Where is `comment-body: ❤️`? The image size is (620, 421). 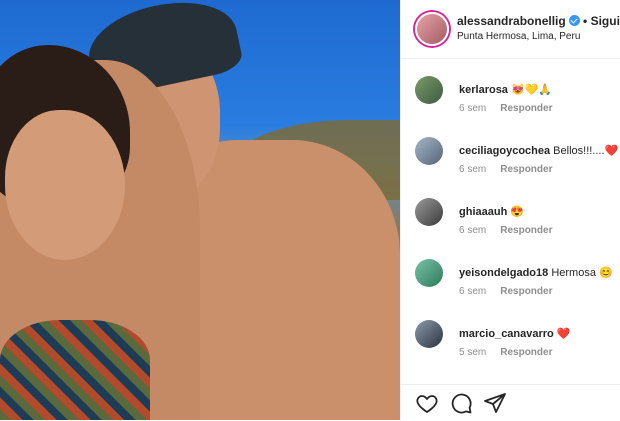
comment-body: ❤️ is located at coordinates (563, 334).